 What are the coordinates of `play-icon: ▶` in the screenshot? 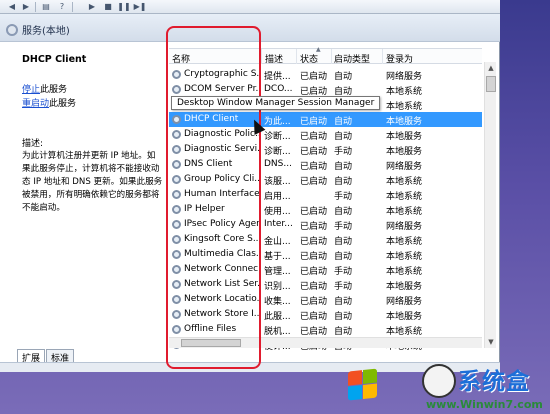 It's located at (92, 7).